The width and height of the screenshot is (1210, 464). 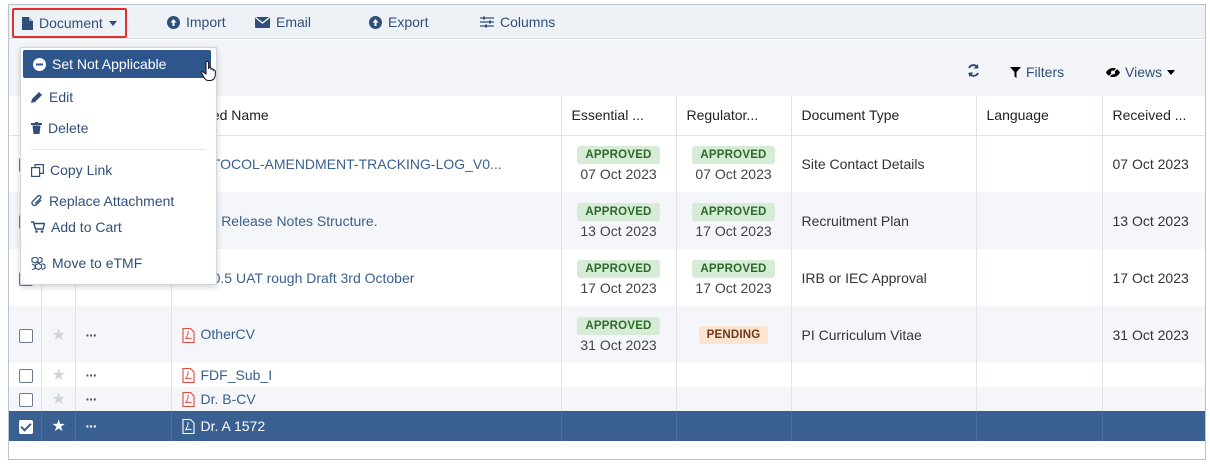 What do you see at coordinates (1045, 72) in the screenshot?
I see `filters-label: Filters` at bounding box center [1045, 72].